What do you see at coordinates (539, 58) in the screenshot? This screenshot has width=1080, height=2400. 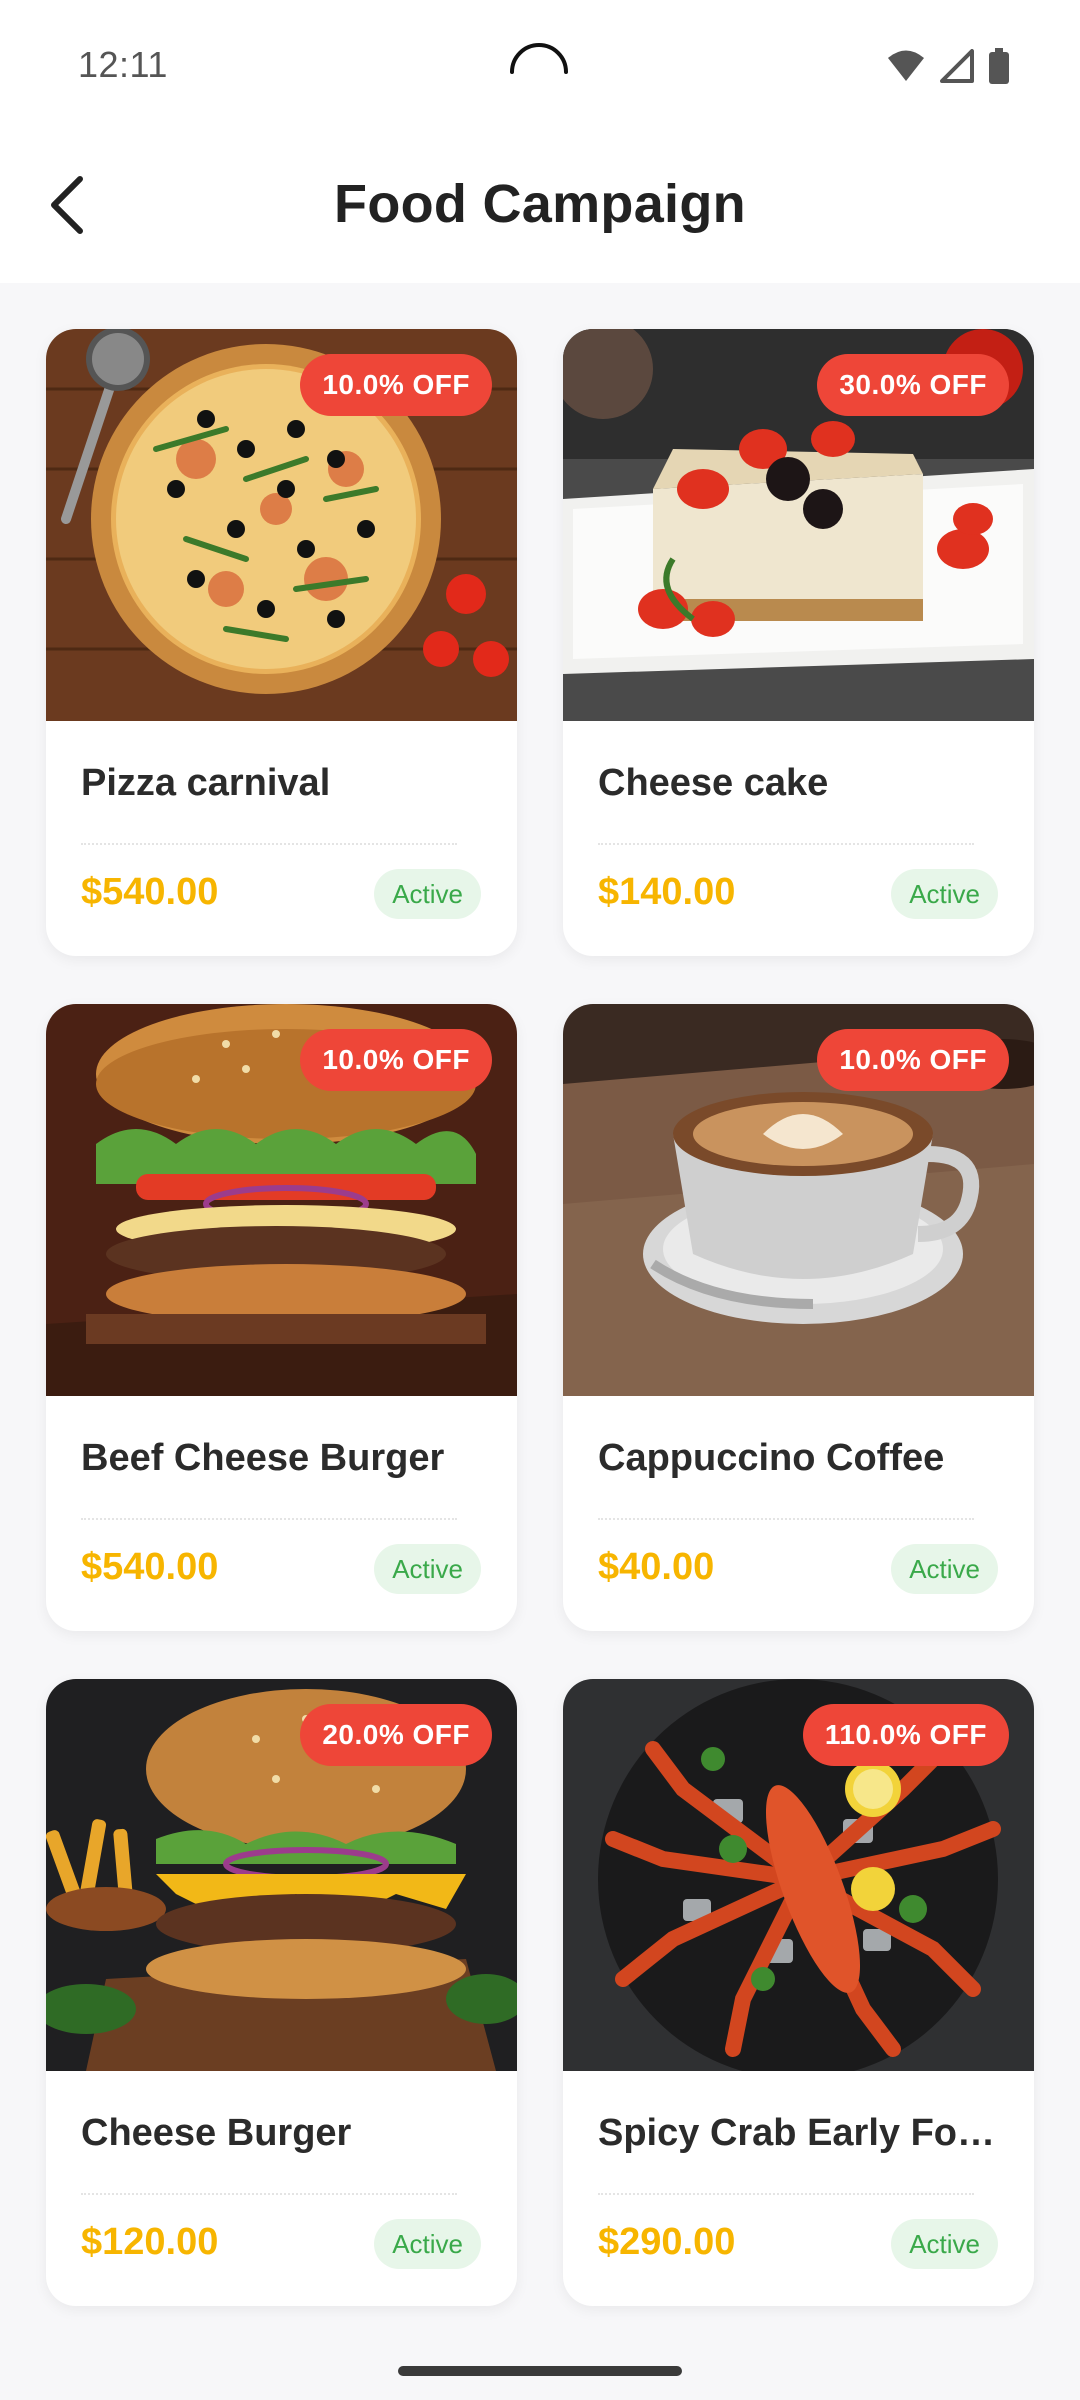 I see `camera-cutout` at bounding box center [539, 58].